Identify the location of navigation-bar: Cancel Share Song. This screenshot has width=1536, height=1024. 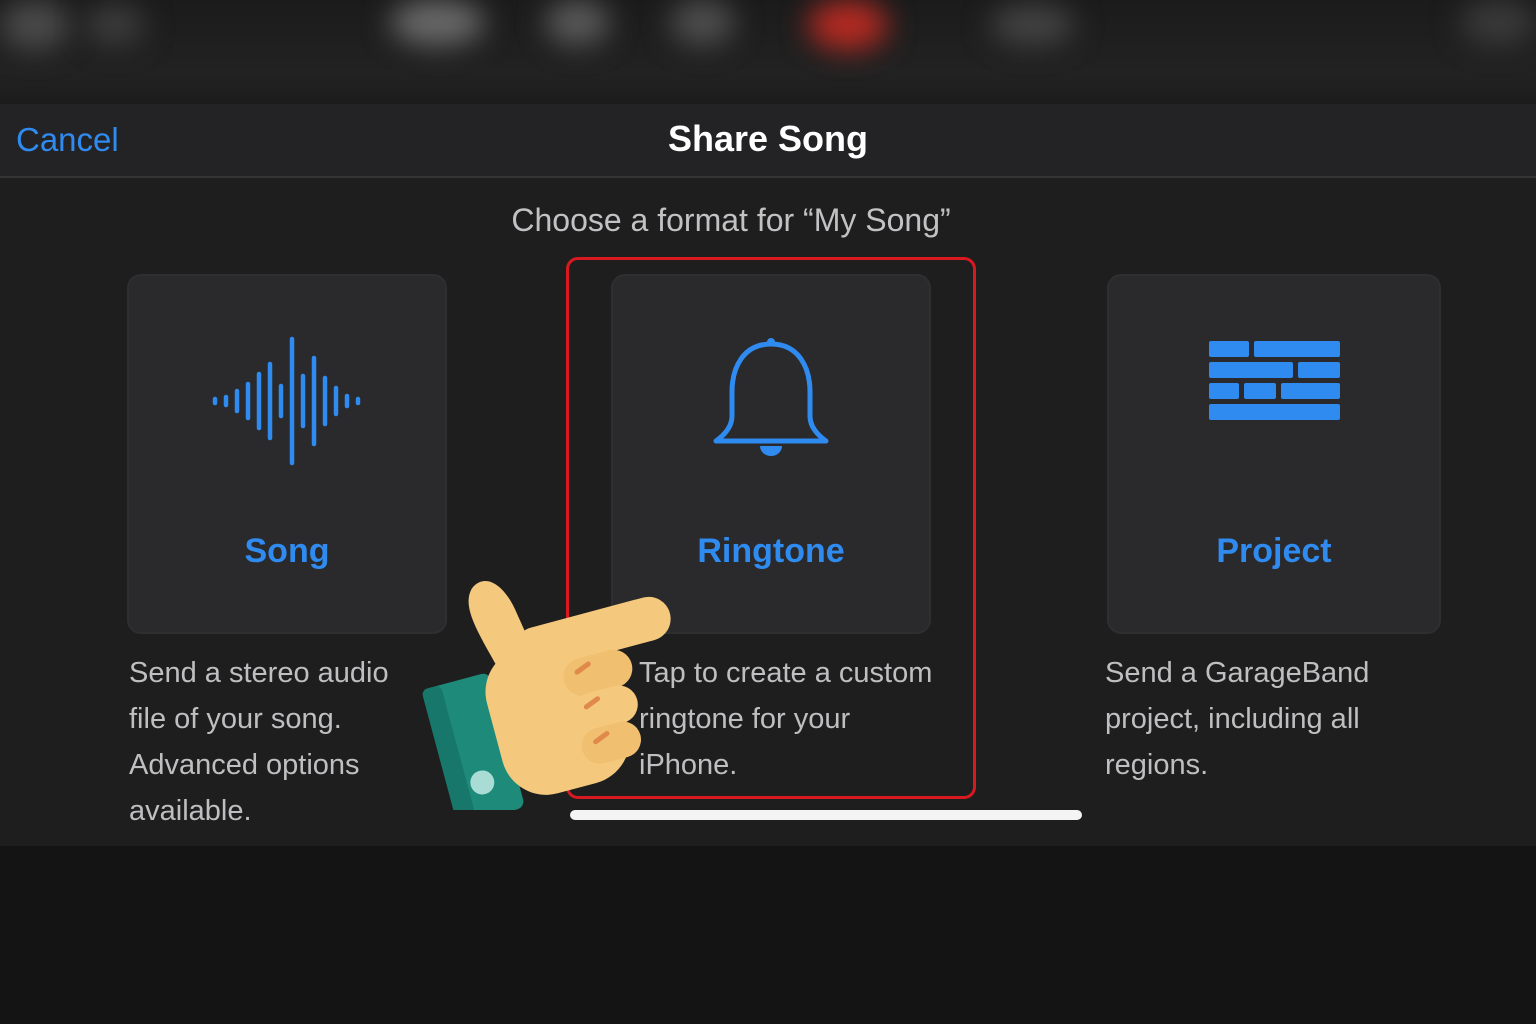
(768, 141).